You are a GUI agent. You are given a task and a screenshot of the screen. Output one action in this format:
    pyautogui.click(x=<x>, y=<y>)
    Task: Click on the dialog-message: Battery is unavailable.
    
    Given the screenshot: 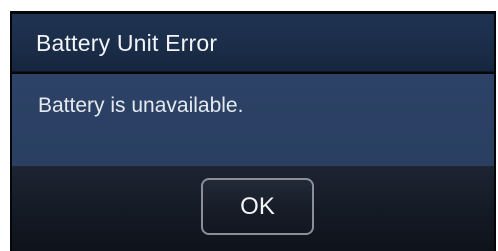 What is the action you would take?
    pyautogui.click(x=141, y=105)
    